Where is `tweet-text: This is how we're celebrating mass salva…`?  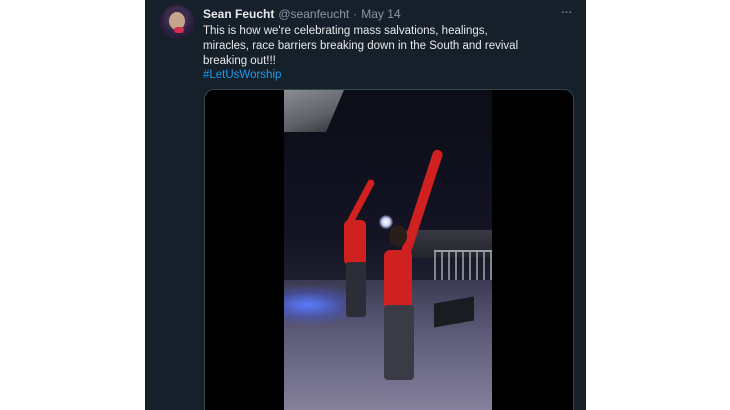
tweet-text: This is how we're celebrating mass salva… is located at coordinates (361, 46).